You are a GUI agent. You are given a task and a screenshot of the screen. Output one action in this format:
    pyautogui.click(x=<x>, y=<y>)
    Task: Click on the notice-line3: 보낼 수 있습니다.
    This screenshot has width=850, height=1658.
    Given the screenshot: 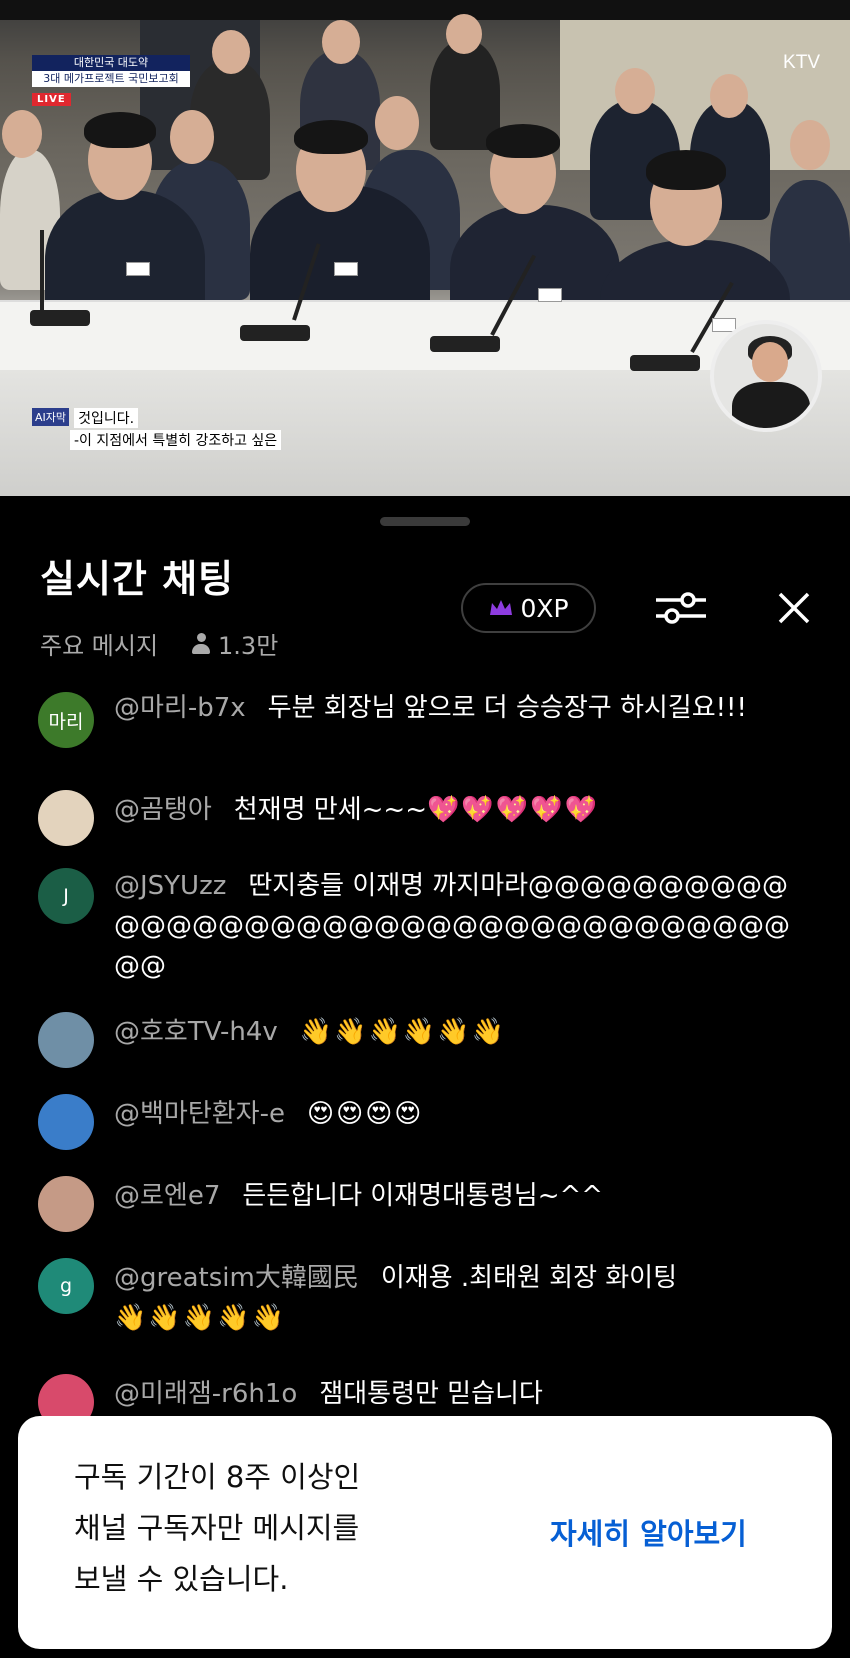 What is the action you would take?
    pyautogui.click(x=181, y=1579)
    